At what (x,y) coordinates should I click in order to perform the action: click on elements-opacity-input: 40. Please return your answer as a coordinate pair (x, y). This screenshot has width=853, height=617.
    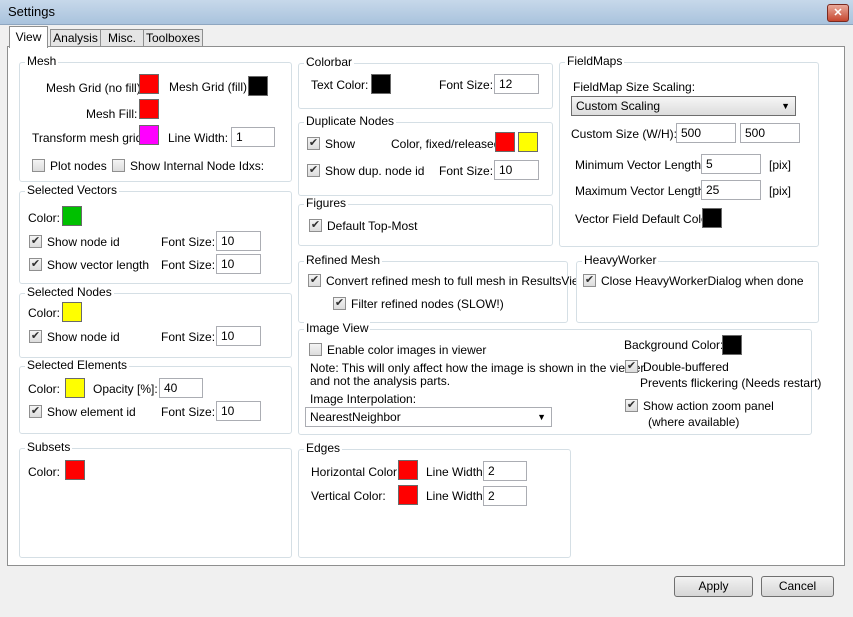
    Looking at the image, I should click on (181, 388).